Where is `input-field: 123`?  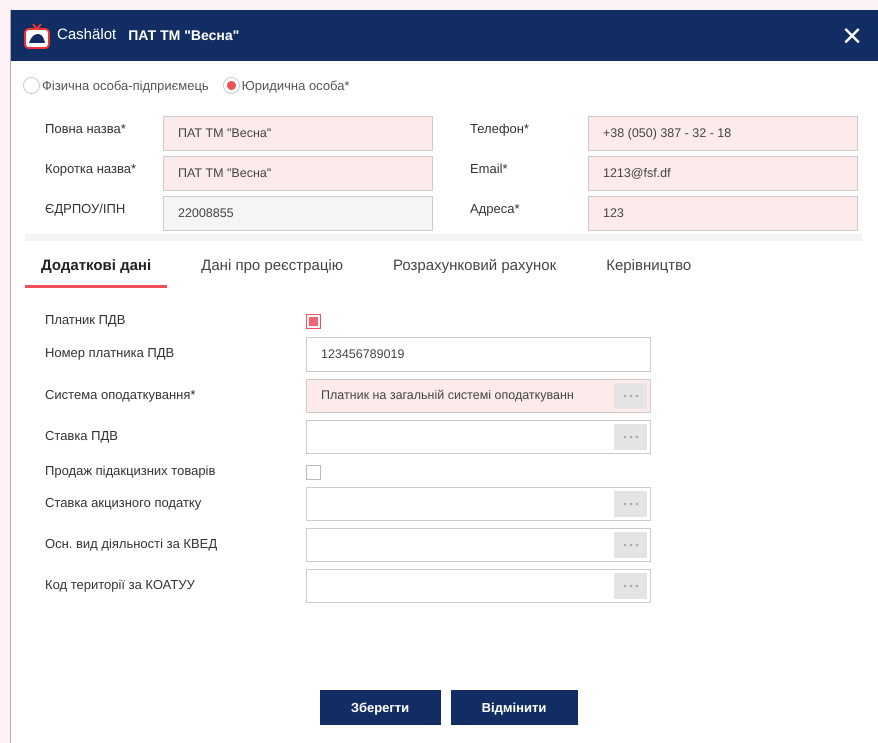
input-field: 123 is located at coordinates (723, 213).